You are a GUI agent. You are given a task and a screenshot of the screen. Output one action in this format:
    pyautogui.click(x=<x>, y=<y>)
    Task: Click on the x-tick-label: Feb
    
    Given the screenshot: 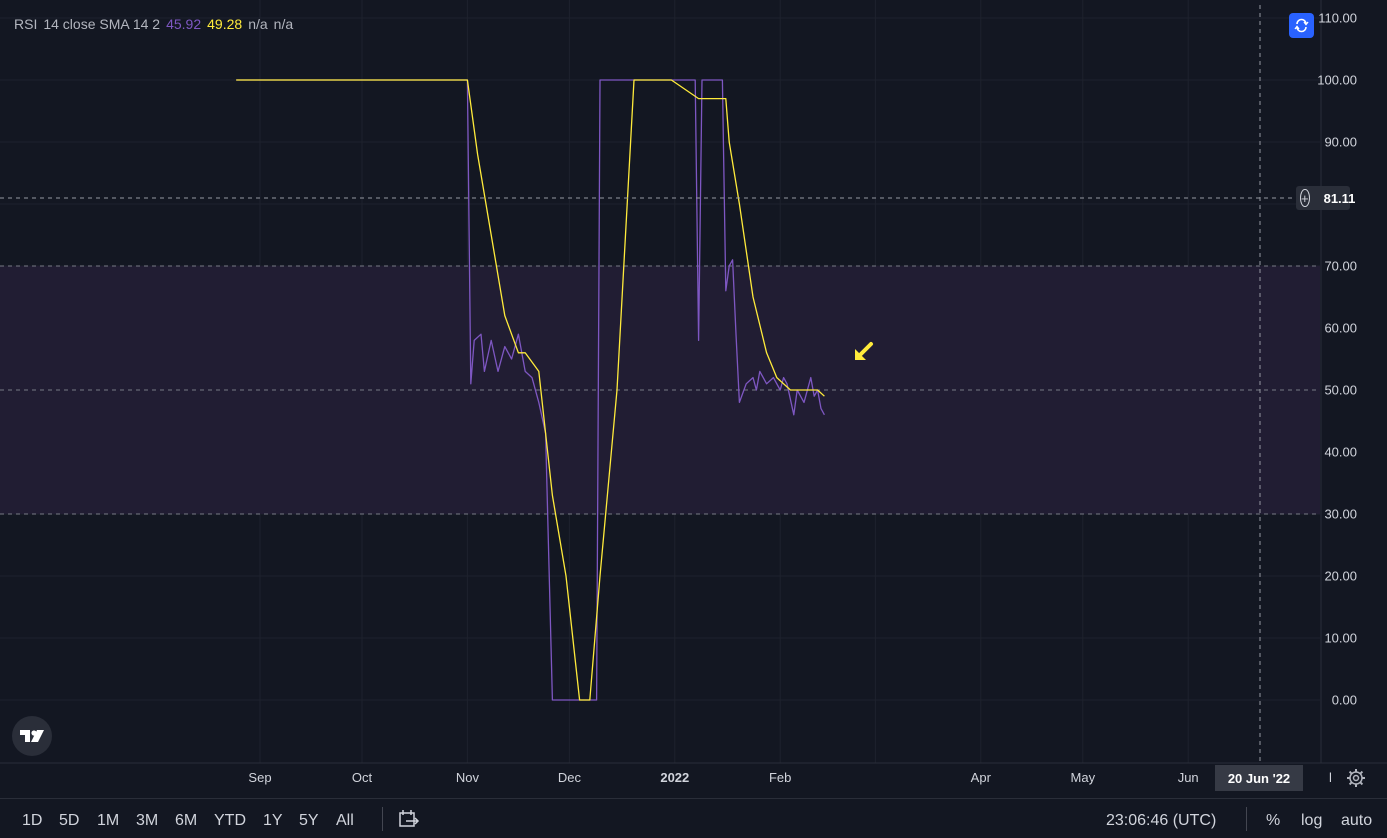 What is the action you would take?
    pyautogui.click(x=780, y=777)
    